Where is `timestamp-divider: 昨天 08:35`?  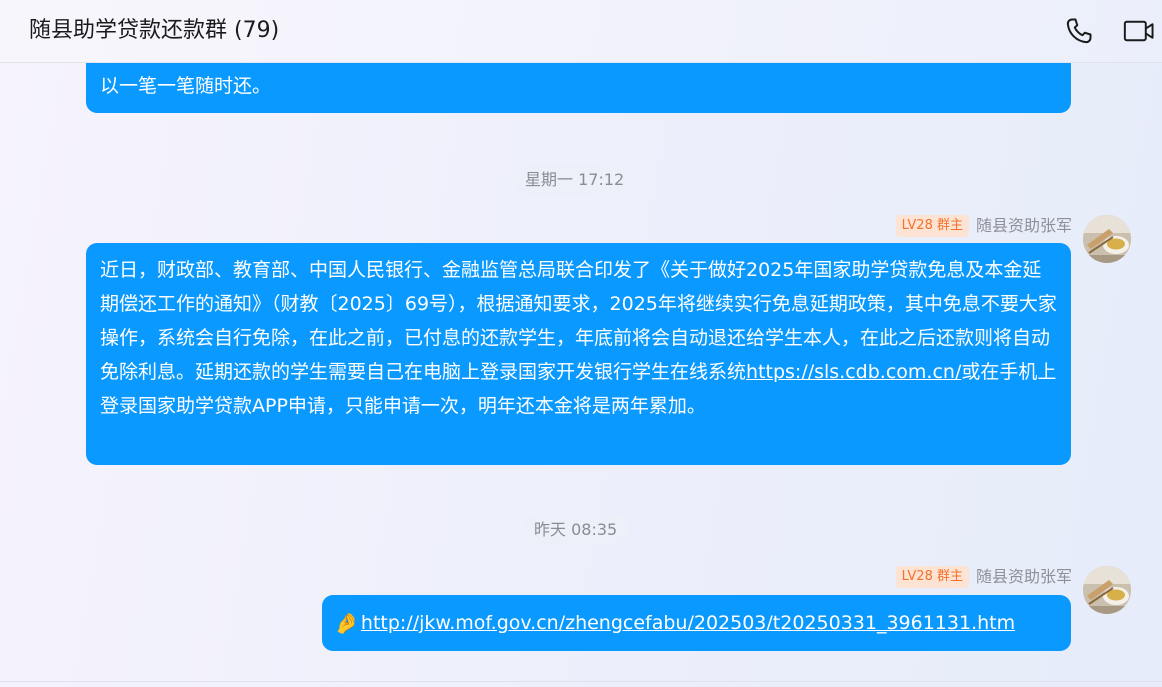 timestamp-divider: 昨天 08:35 is located at coordinates (576, 530).